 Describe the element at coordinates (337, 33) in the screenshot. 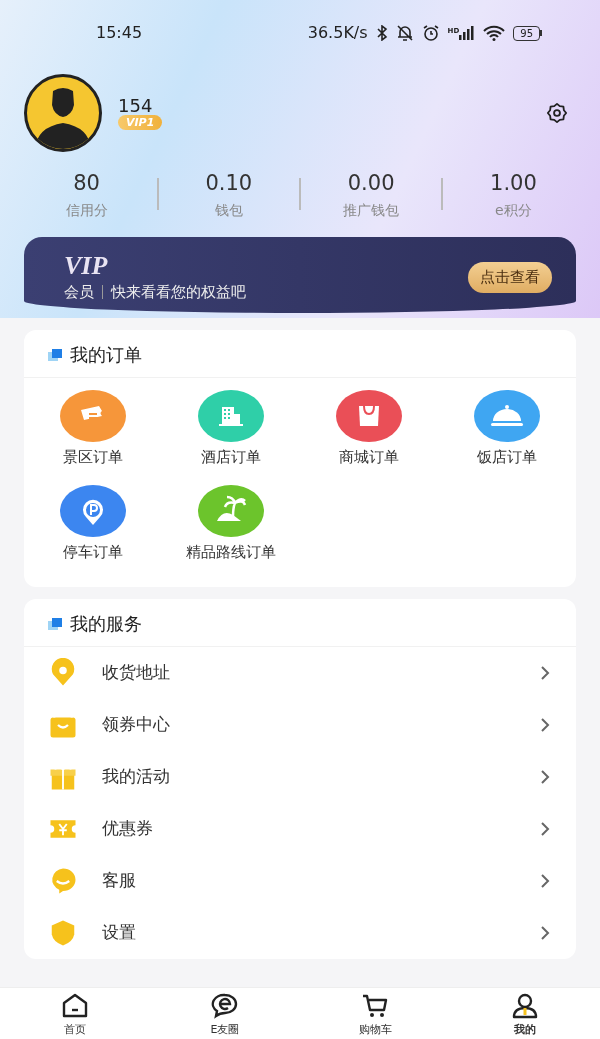

I see `network-speed: 36.5K/s` at that location.